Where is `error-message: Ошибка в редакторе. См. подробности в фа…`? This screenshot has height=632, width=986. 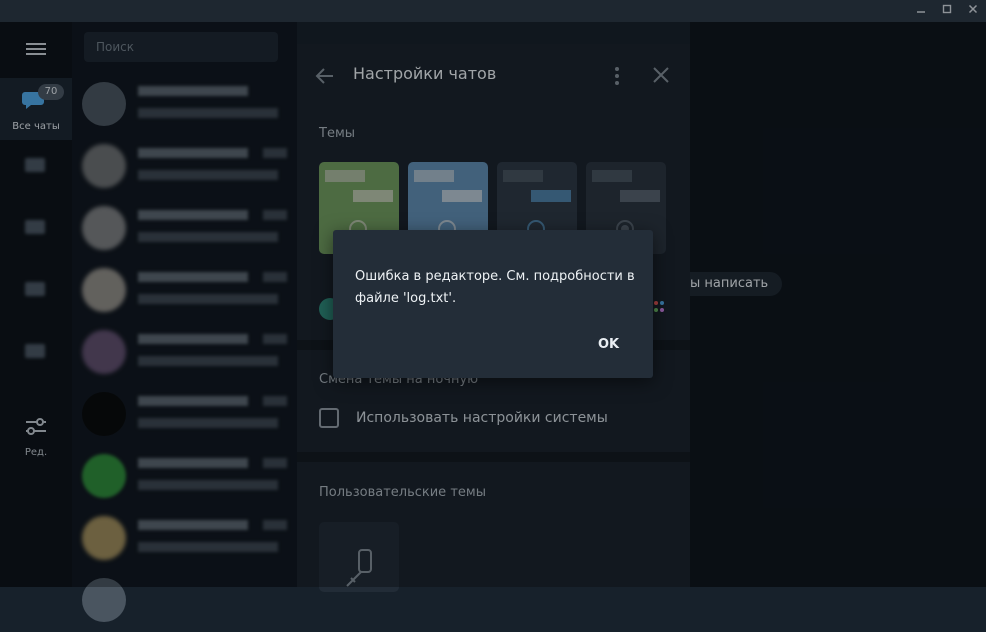 error-message: Ошибка в редакторе. См. подробности в фа… is located at coordinates (495, 287).